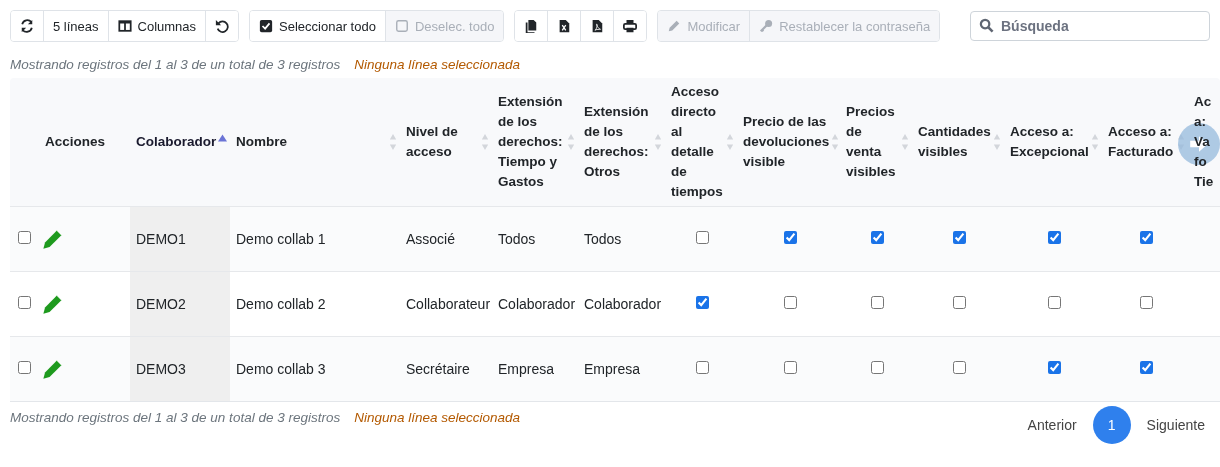 The image size is (1220, 467). I want to click on previous-link: Anterior, so click(1052, 425).